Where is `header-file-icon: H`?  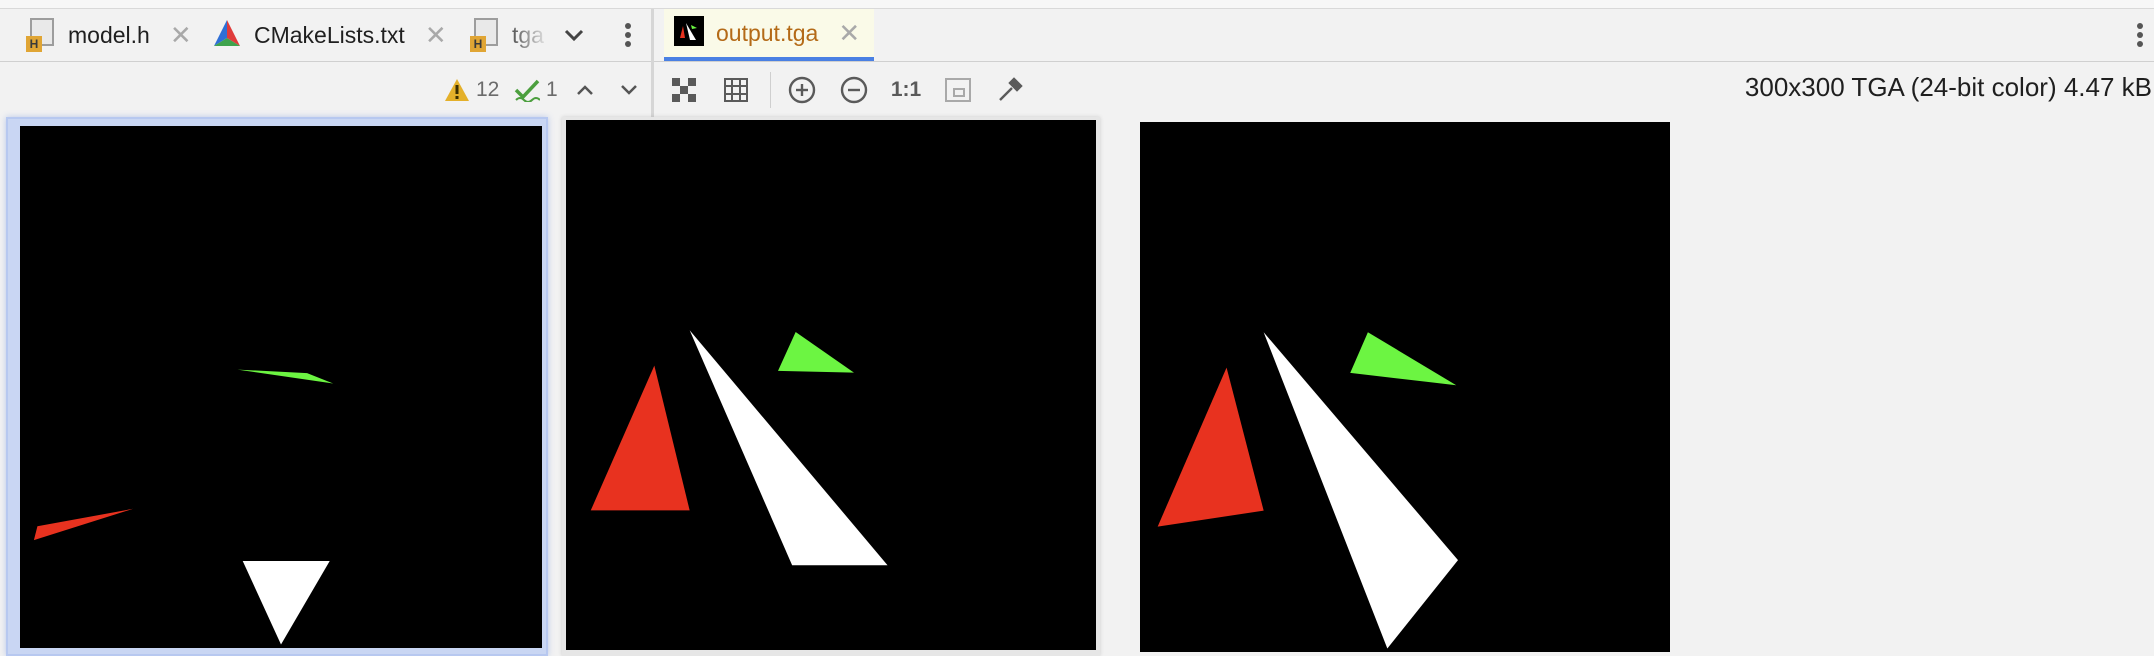 header-file-icon: H is located at coordinates (42, 35).